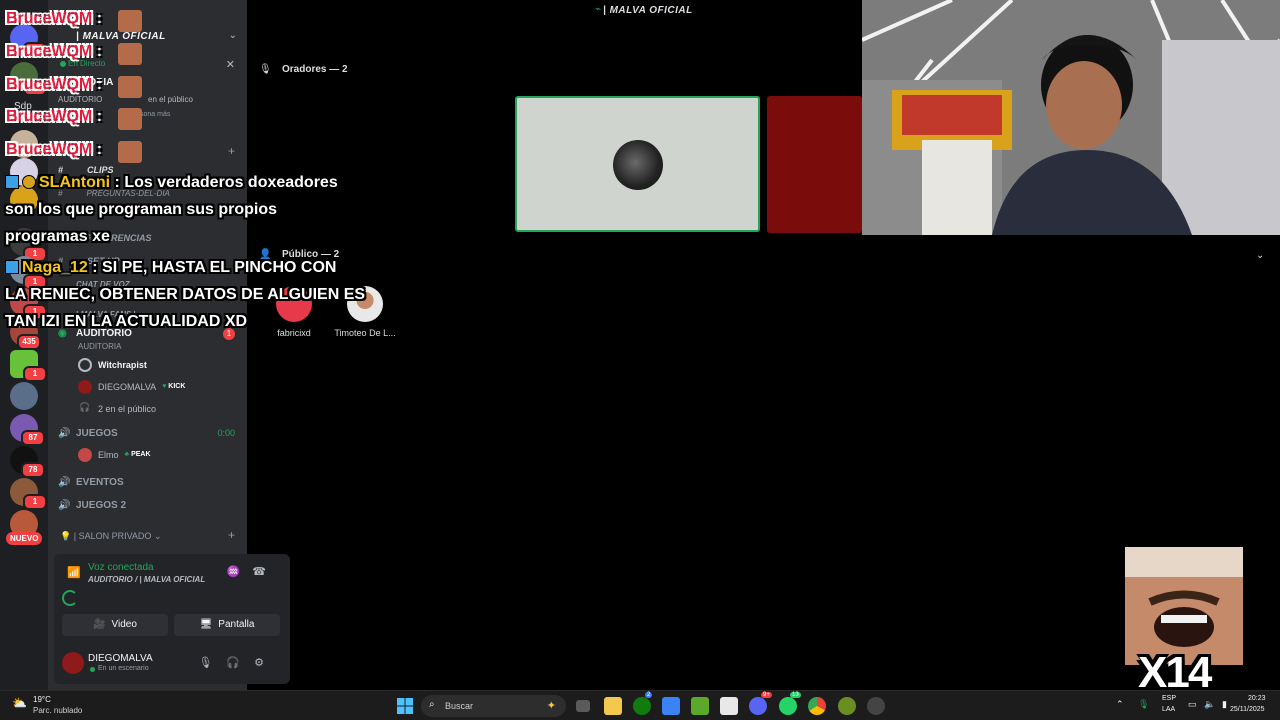  What do you see at coordinates (817, 706) in the screenshot?
I see `chrome-icon` at bounding box center [817, 706].